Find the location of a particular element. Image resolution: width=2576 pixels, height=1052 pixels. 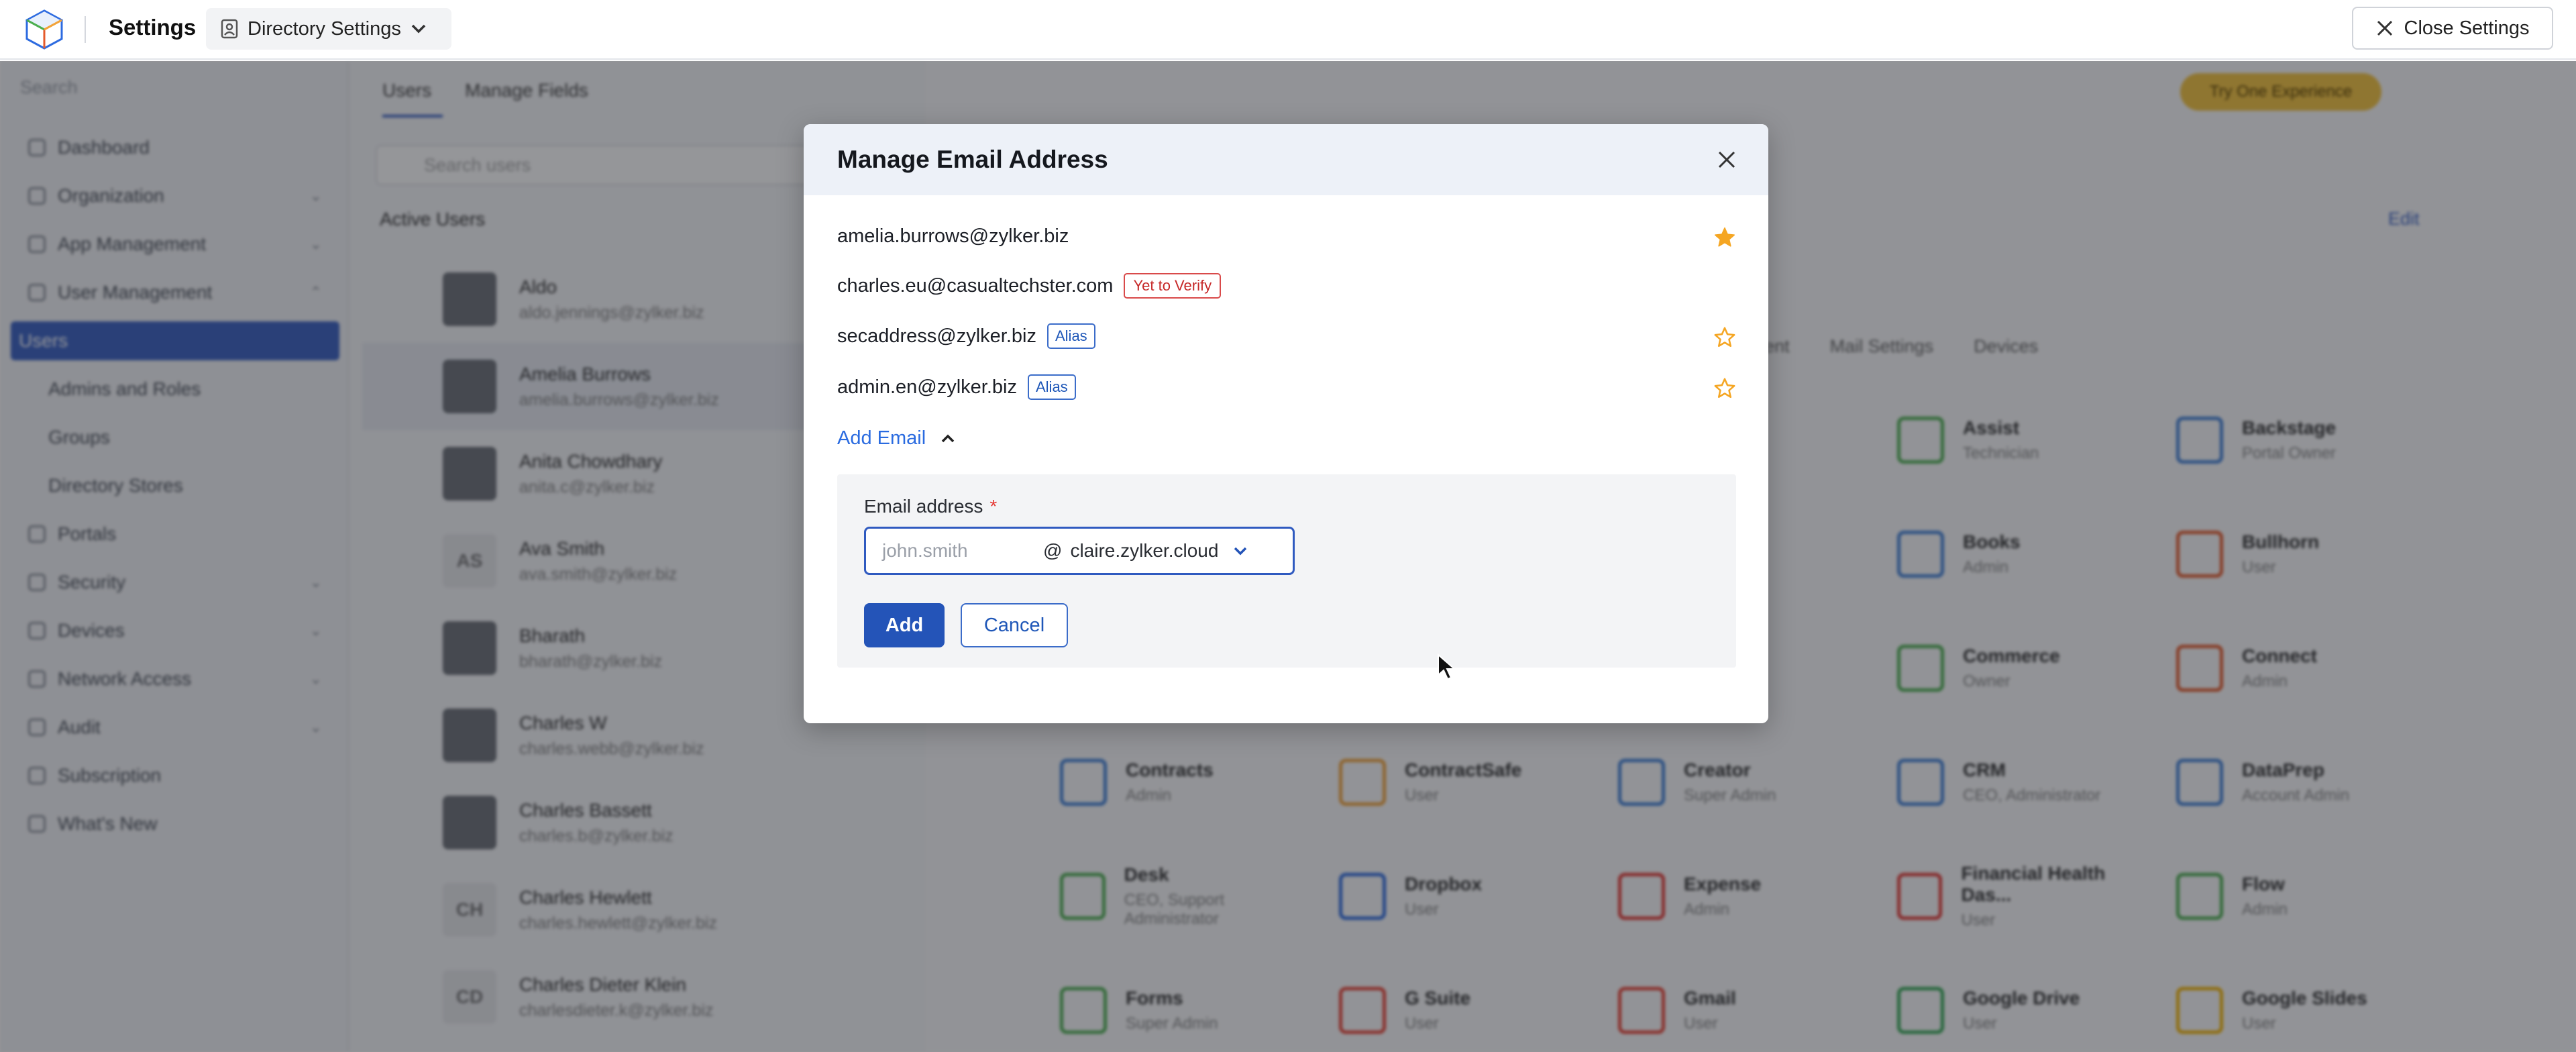

email-list-item: secaddress@zylker.biz Alias is located at coordinates (1286, 336).